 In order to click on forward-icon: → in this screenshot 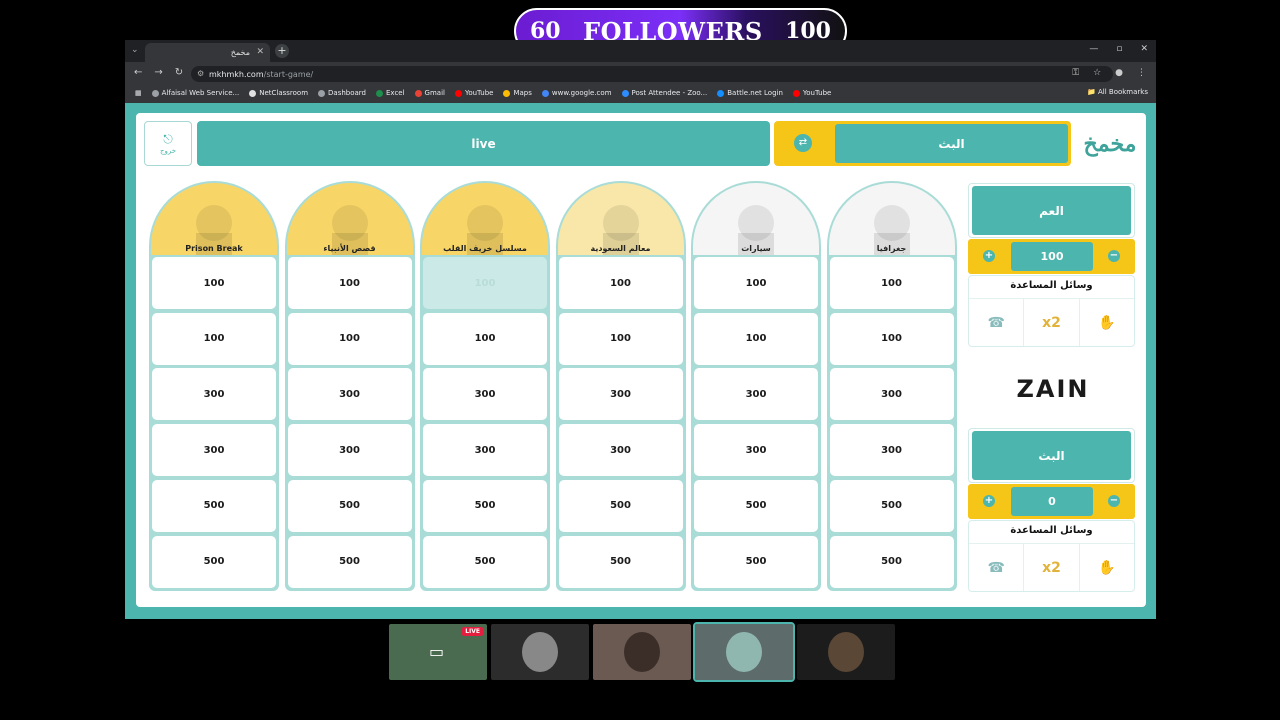, I will do `click(158, 72)`.